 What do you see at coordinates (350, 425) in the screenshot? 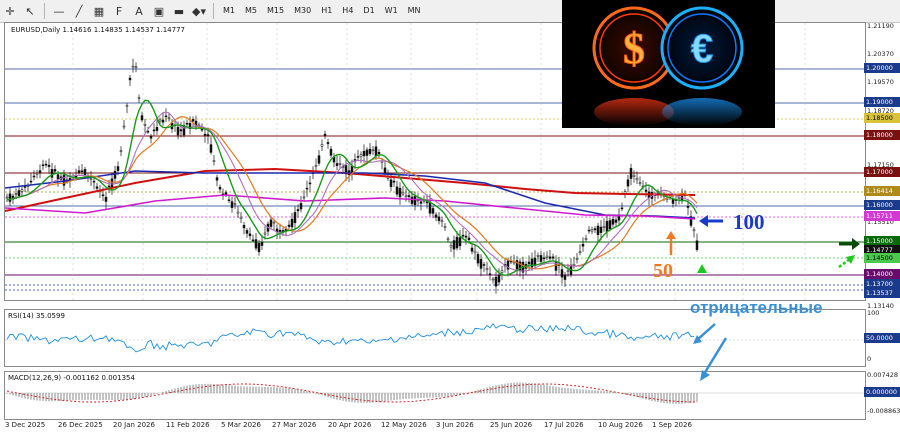
I see `date-label: 20 Apr 2026` at bounding box center [350, 425].